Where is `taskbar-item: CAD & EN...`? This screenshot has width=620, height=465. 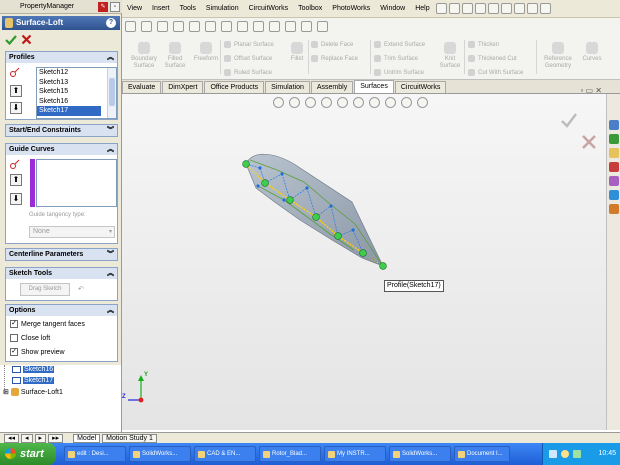
taskbar-item: CAD & EN... is located at coordinates (225, 454).